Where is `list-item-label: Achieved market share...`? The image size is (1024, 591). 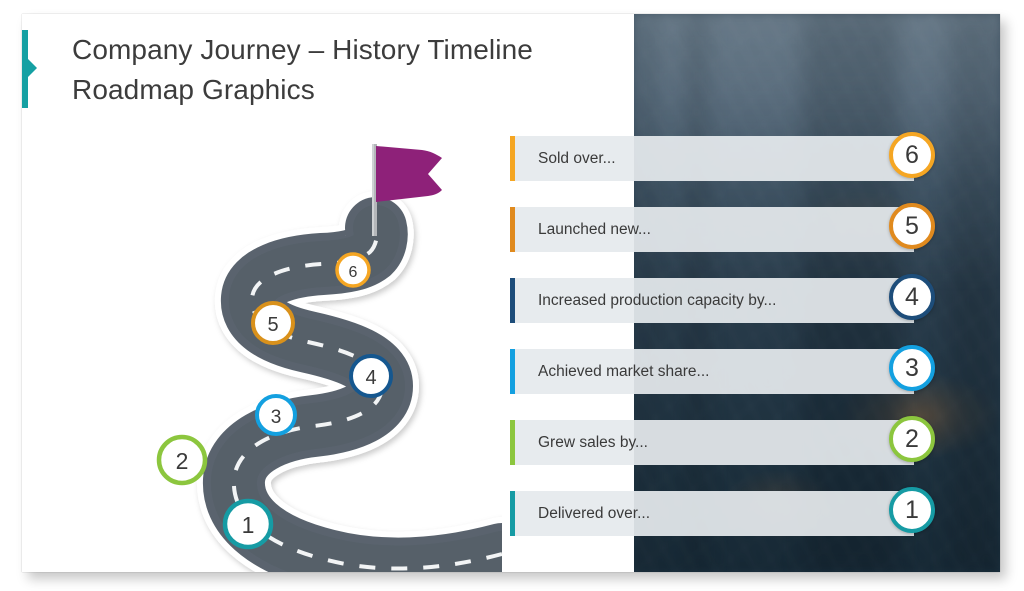
list-item-label: Achieved market share... is located at coordinates (624, 371).